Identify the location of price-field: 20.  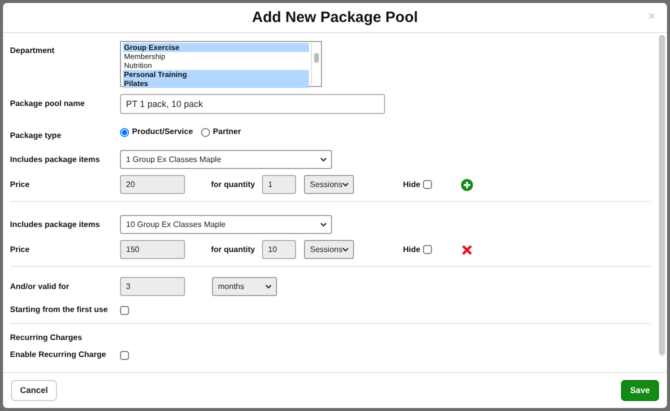
(152, 184).